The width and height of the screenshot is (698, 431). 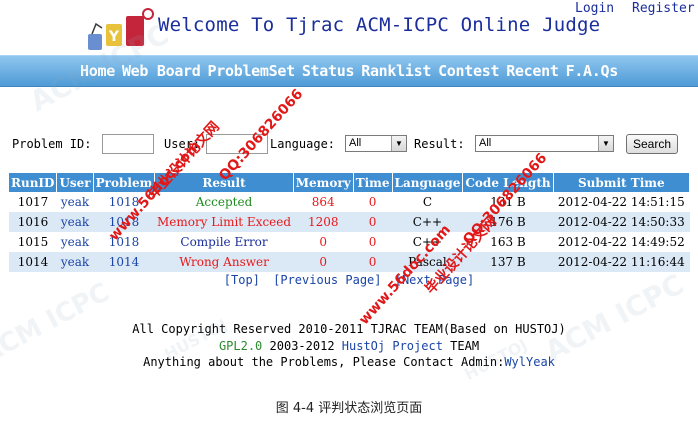 I want to click on nav-web-board: Web Board, so click(x=161, y=71).